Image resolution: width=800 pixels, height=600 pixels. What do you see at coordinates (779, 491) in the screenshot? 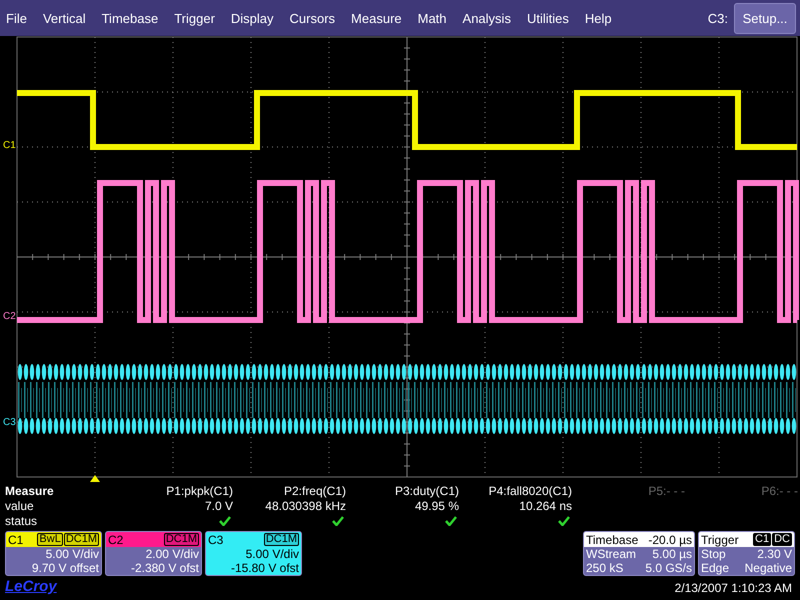
I see `parameter-label: P6:- - -` at bounding box center [779, 491].